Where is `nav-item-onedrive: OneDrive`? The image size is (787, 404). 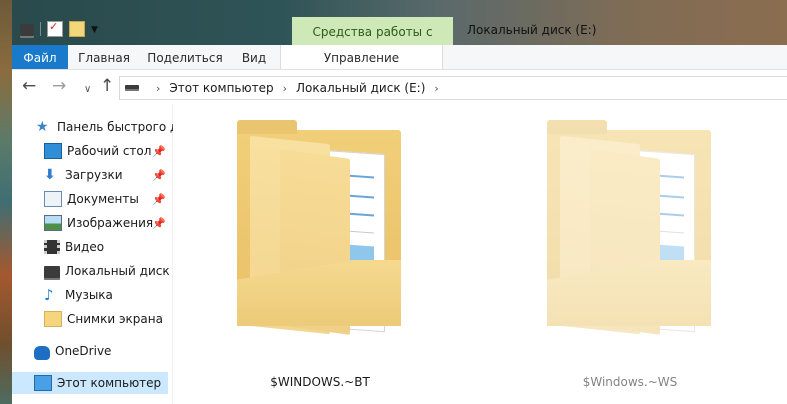 nav-item-onedrive: OneDrive is located at coordinates (103, 351).